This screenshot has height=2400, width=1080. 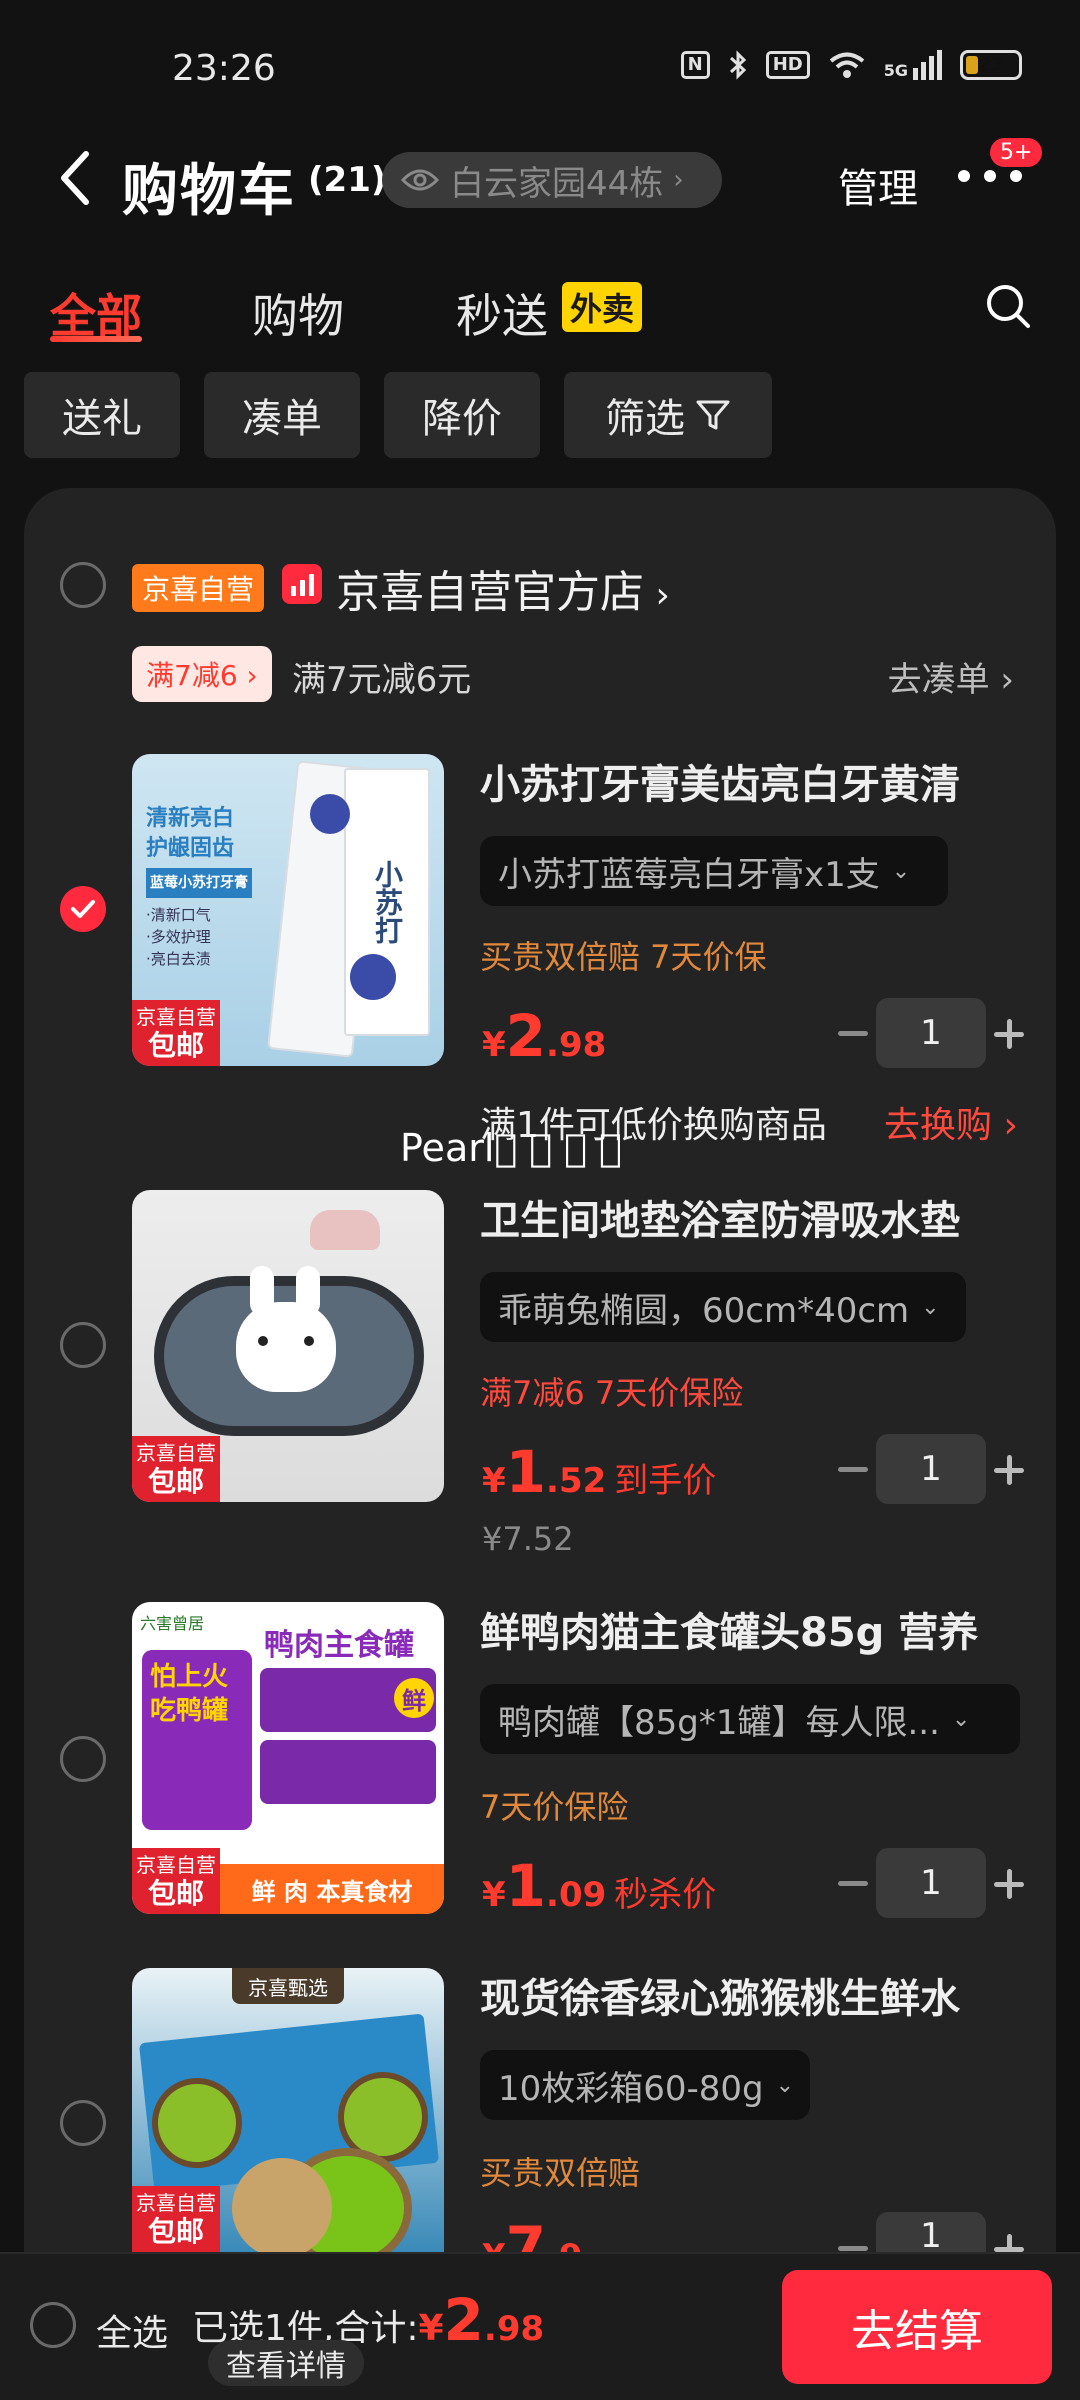 What do you see at coordinates (689, 874) in the screenshot?
I see `spec-text: 小苏打蓝莓亮白牙膏x1支` at bounding box center [689, 874].